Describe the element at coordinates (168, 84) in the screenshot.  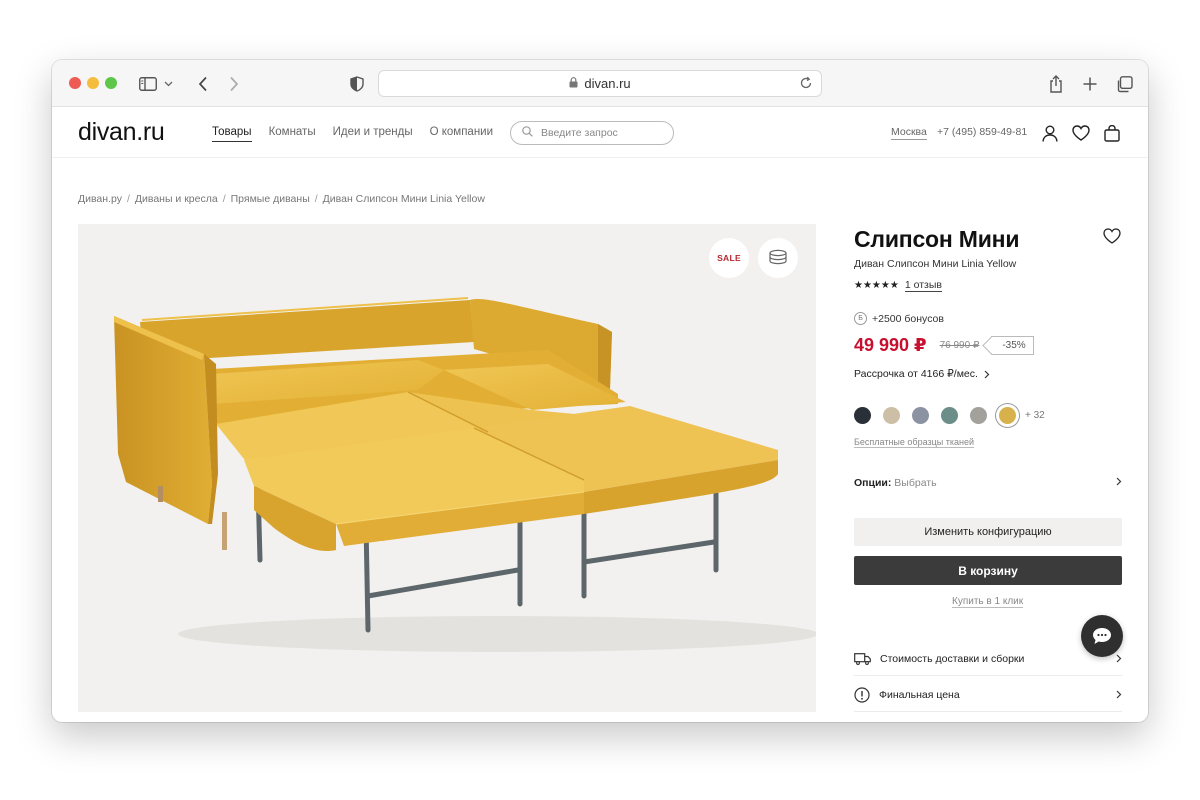
I see `chevron-down-icon` at that location.